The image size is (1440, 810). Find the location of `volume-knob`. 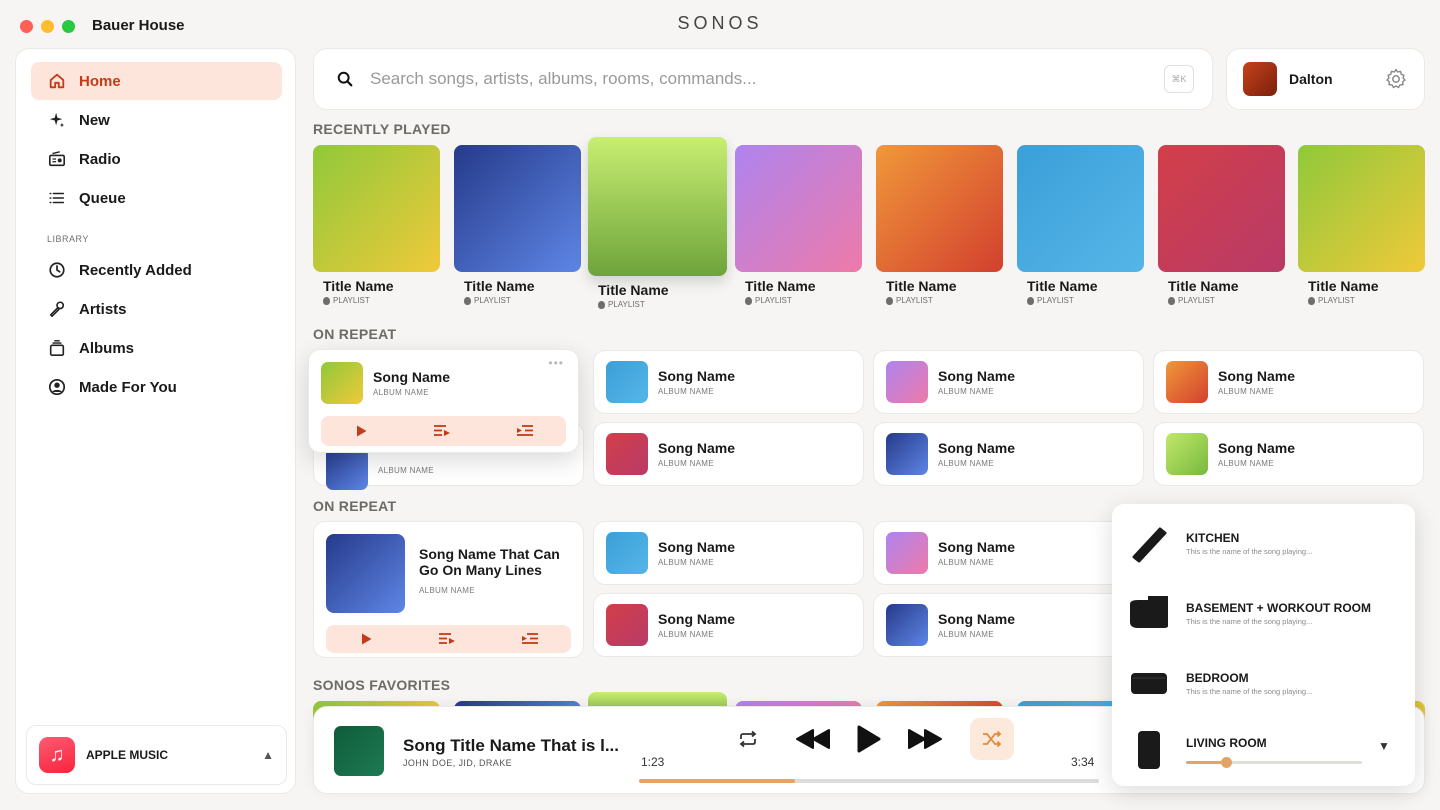

volume-knob is located at coordinates (1227, 762).